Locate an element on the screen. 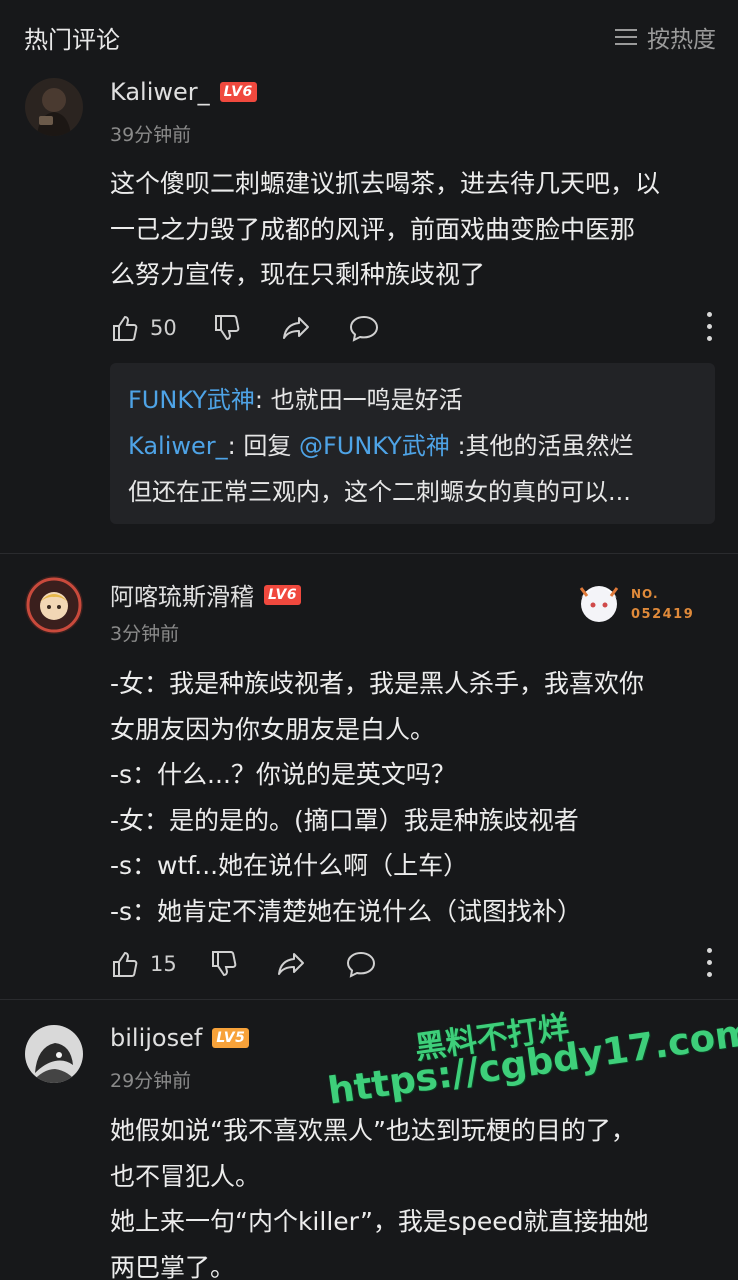 This screenshot has width=738, height=1280. username-text: bilijosef is located at coordinates (156, 1038).